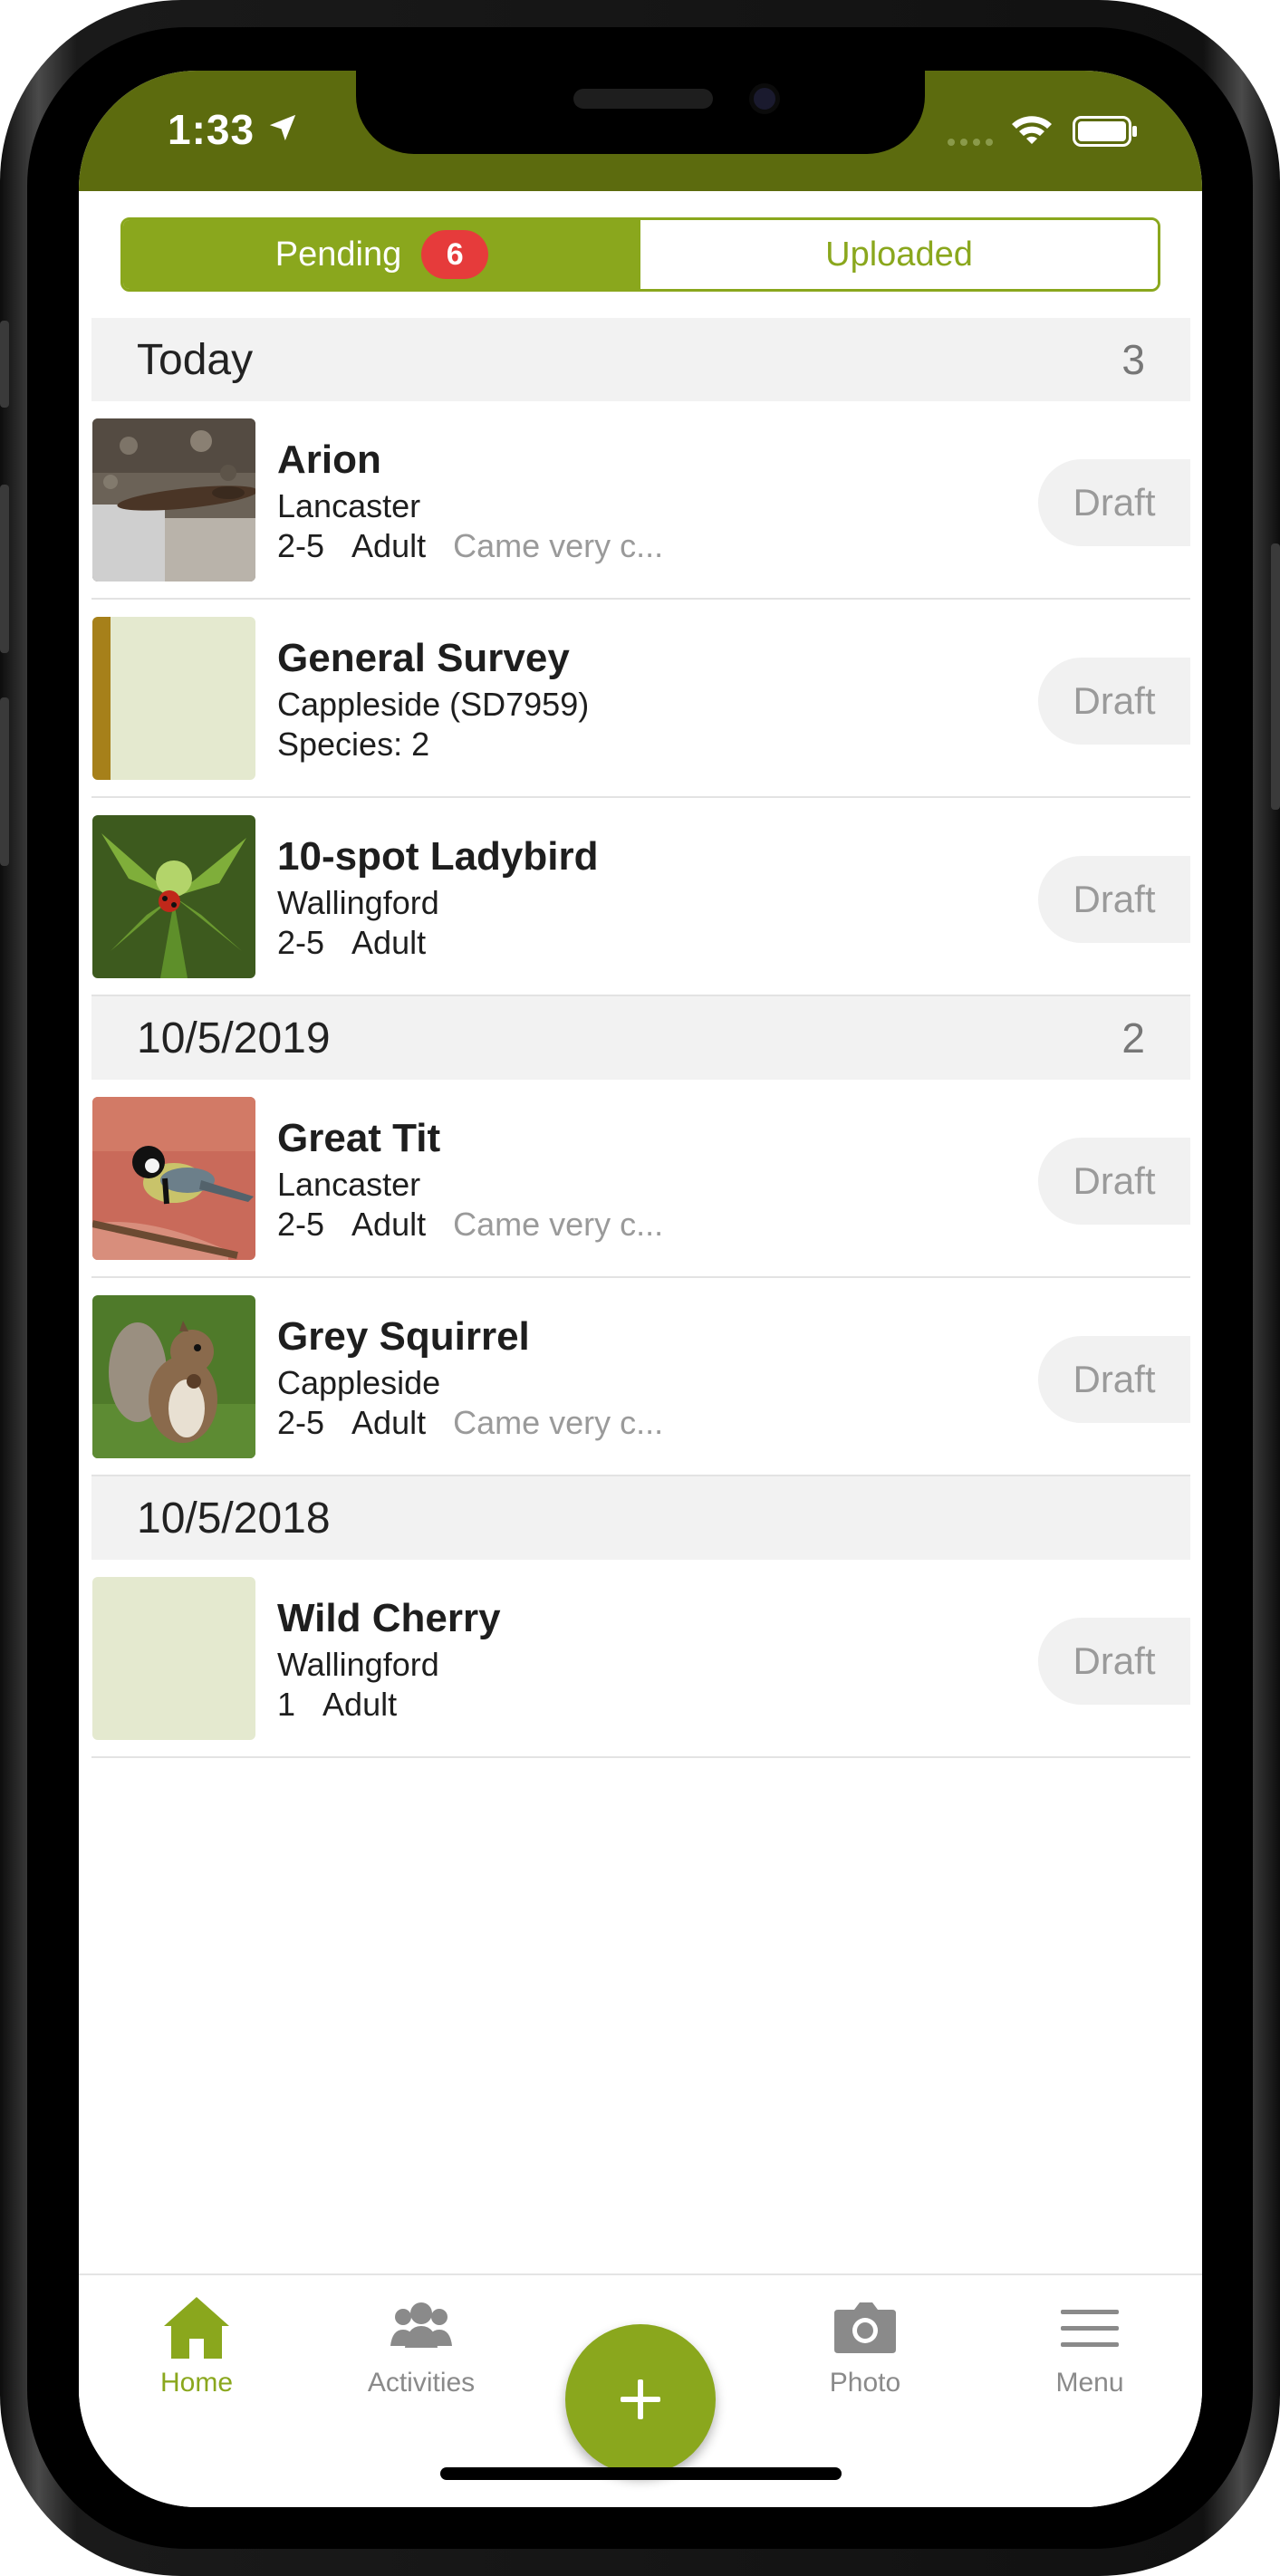 This screenshot has height=2576, width=1280. I want to click on uploaded-label: Uploaded, so click(899, 254).